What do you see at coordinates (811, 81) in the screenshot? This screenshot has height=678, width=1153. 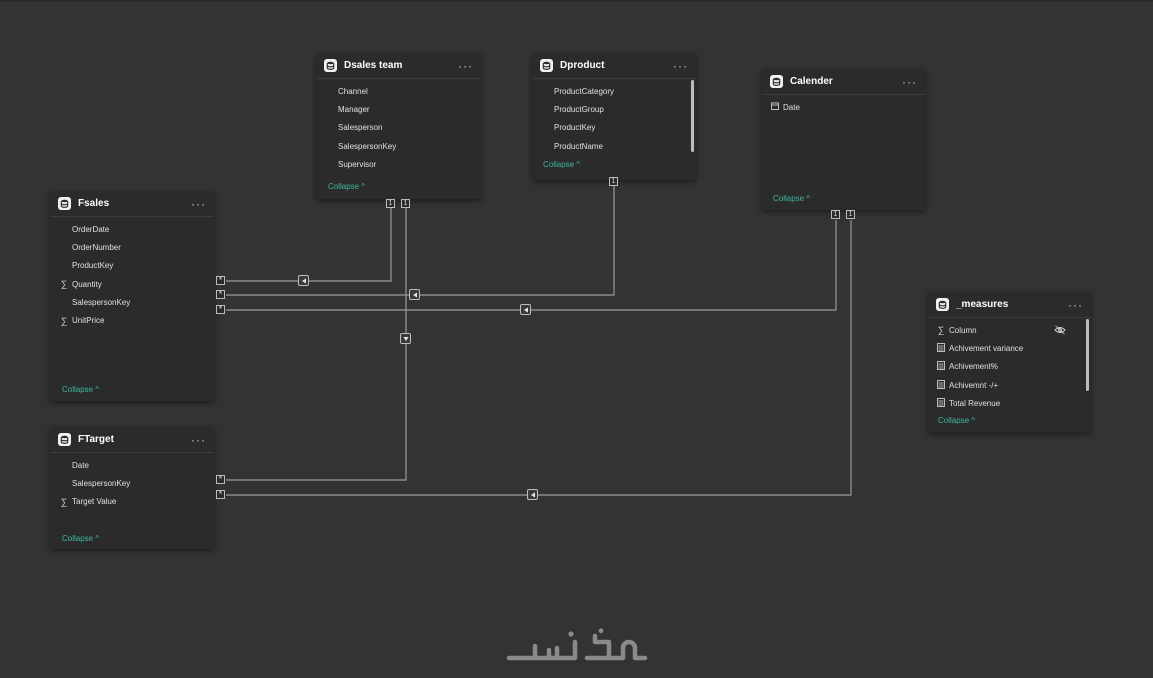 I see `table-title: Calender` at bounding box center [811, 81].